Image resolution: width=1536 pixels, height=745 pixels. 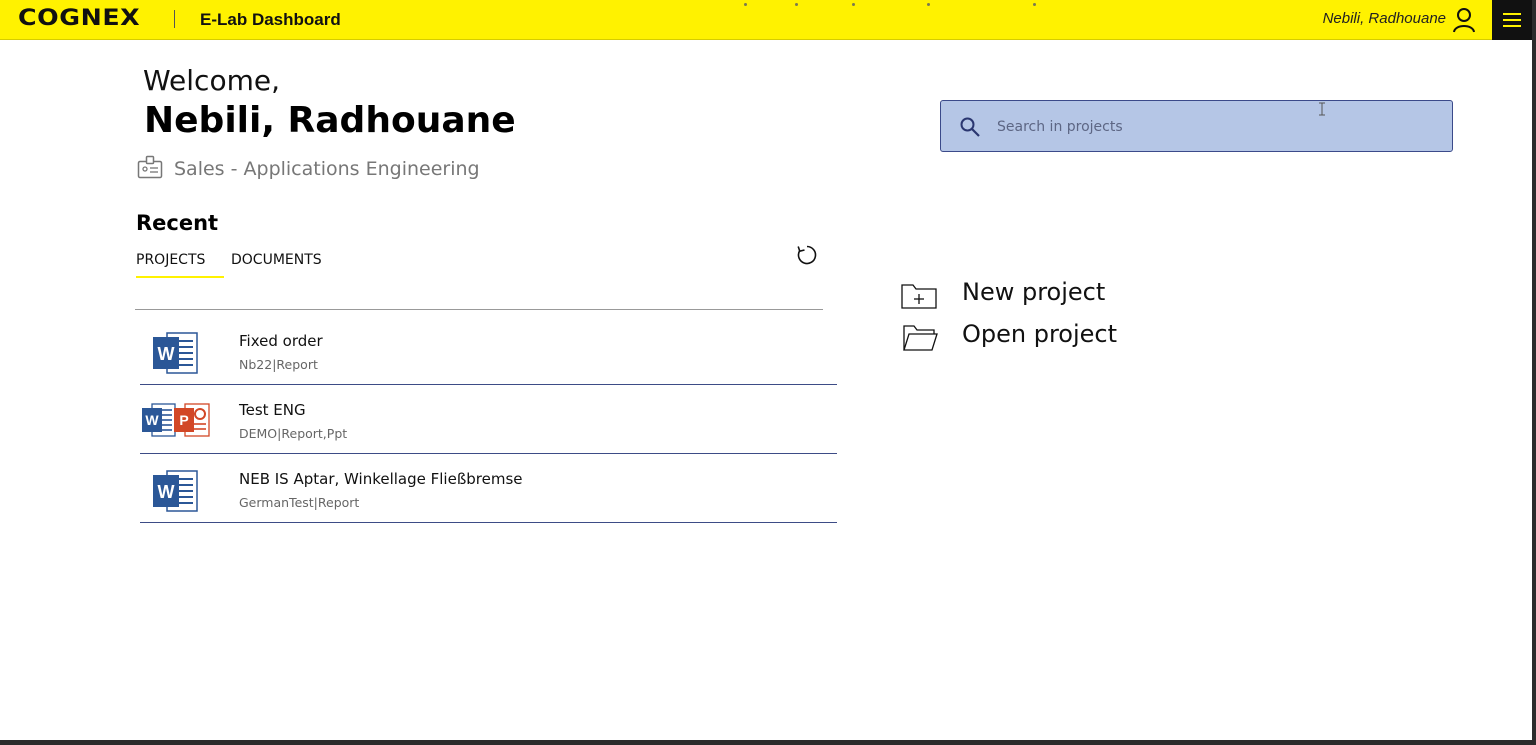 I want to click on department-label: Sales - Applications Engineering, so click(x=327, y=169).